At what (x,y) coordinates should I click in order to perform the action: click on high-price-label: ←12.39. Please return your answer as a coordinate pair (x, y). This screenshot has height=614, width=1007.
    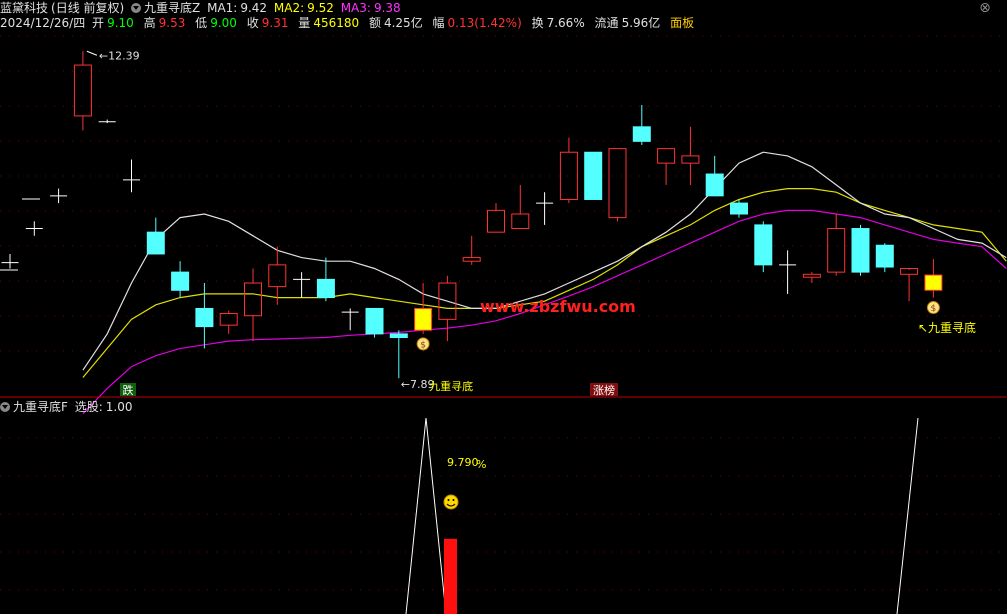
    Looking at the image, I should click on (119, 55).